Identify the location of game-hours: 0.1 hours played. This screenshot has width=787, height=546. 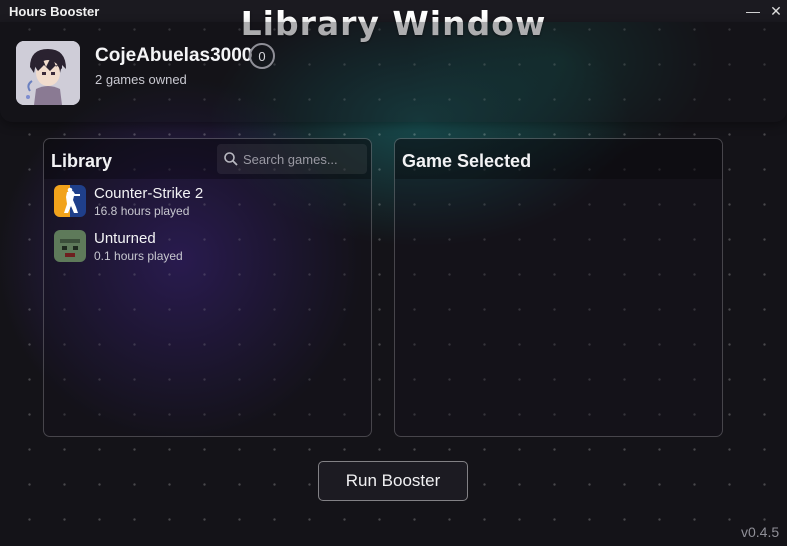
(138, 256).